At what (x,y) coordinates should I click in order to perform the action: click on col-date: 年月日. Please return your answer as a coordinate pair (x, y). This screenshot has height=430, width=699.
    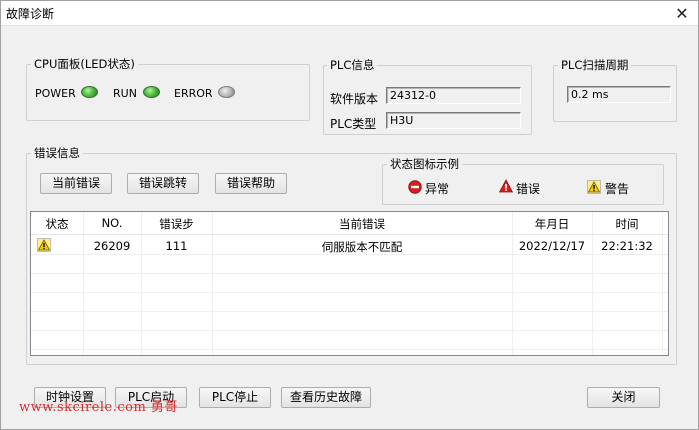
    Looking at the image, I should click on (552, 224).